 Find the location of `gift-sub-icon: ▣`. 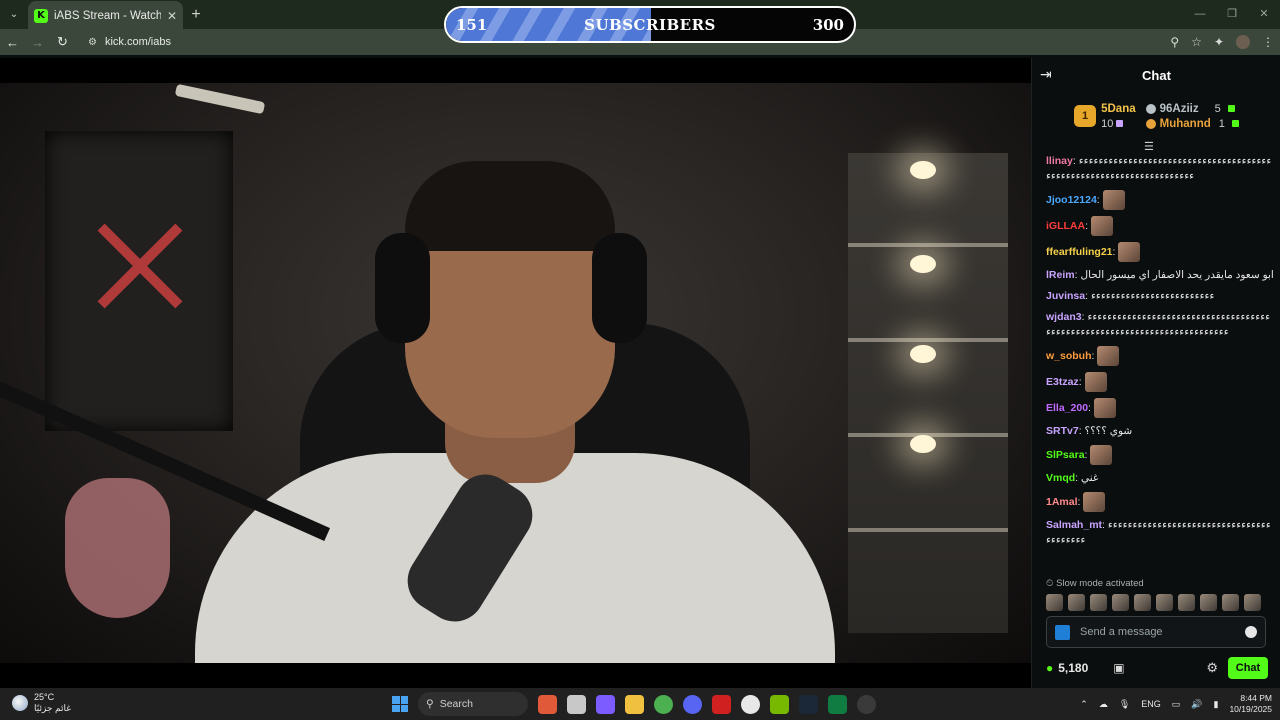

gift-sub-icon: ▣ is located at coordinates (1118, 668).